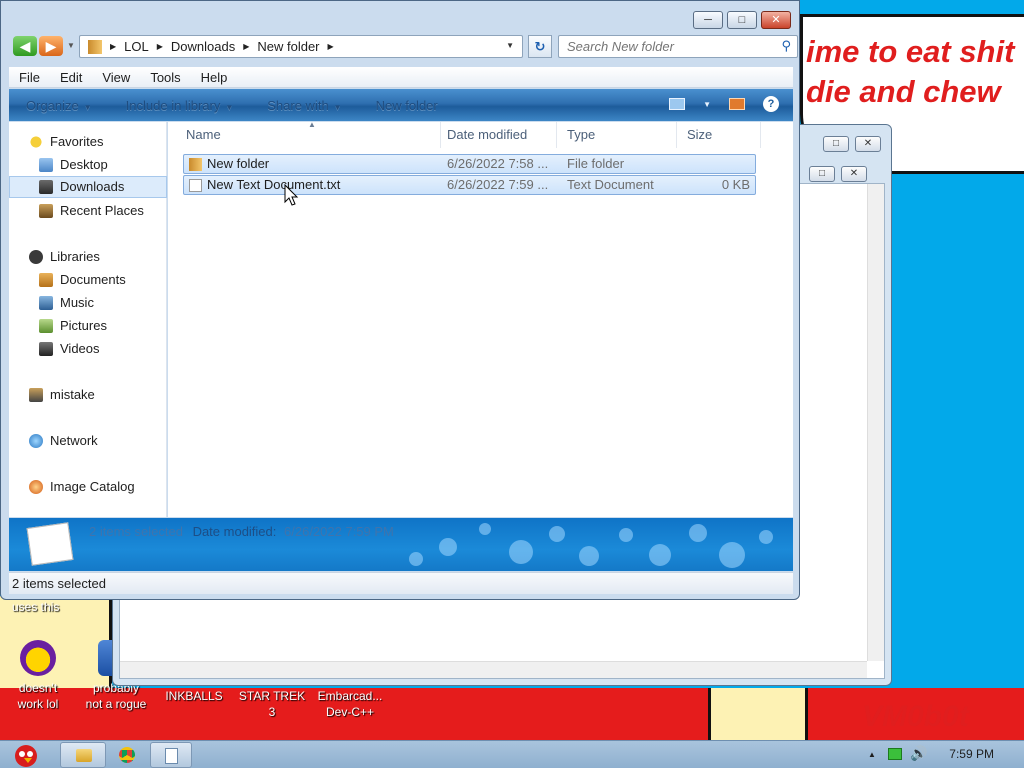 The height and width of the screenshot is (768, 1024). What do you see at coordinates (36, 607) in the screenshot?
I see `desktop-icon-label: uses this` at bounding box center [36, 607].